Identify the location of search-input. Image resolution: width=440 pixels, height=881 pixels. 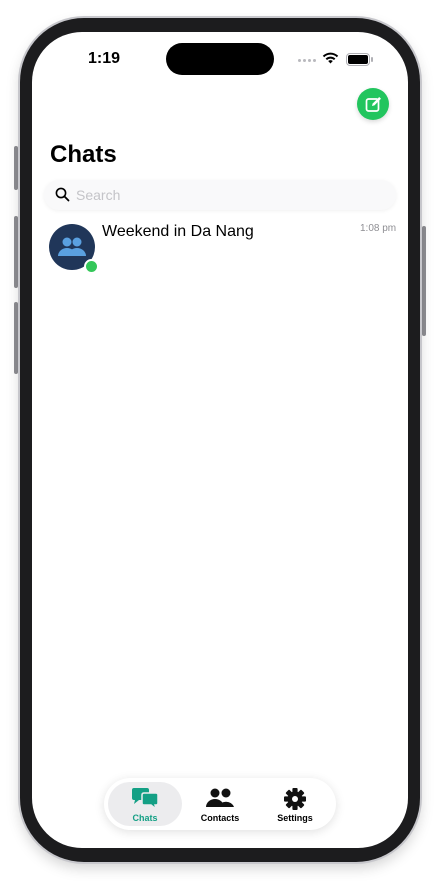
(226, 195).